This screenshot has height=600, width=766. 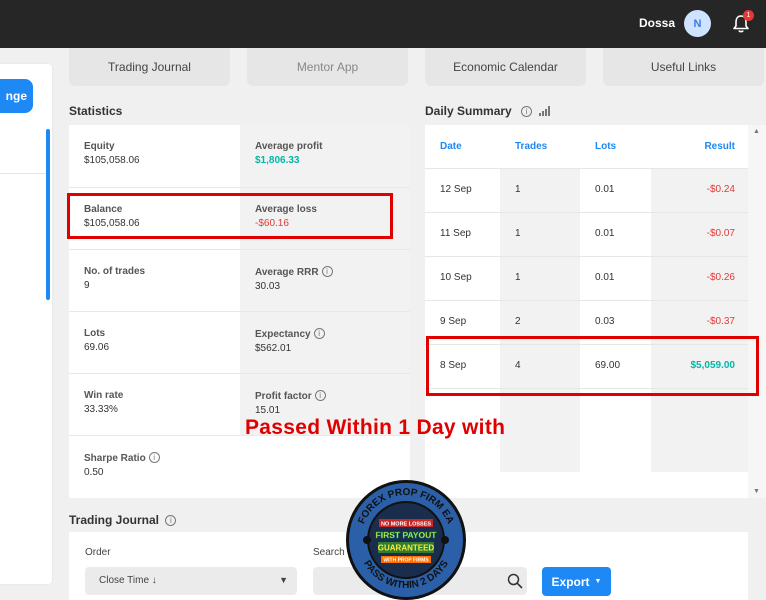 What do you see at coordinates (23, 173) in the screenshot?
I see `sidebar-divider` at bounding box center [23, 173].